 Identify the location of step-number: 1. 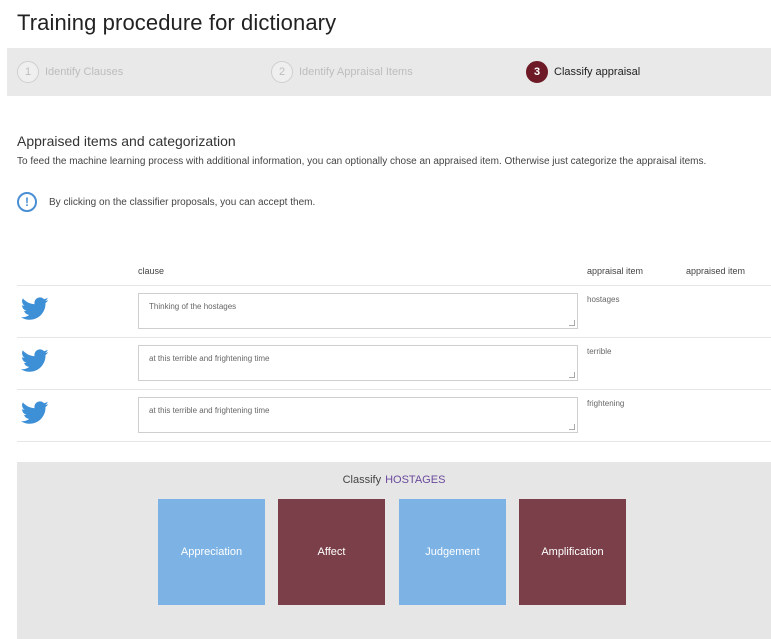
(28, 72).